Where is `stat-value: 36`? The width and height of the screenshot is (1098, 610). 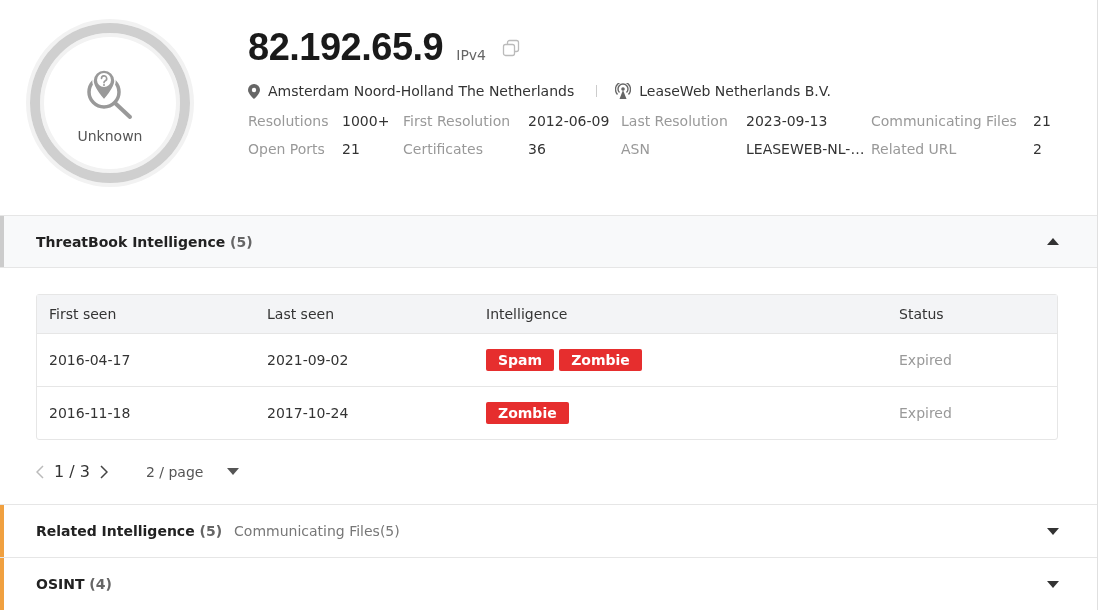
stat-value: 36 is located at coordinates (537, 149).